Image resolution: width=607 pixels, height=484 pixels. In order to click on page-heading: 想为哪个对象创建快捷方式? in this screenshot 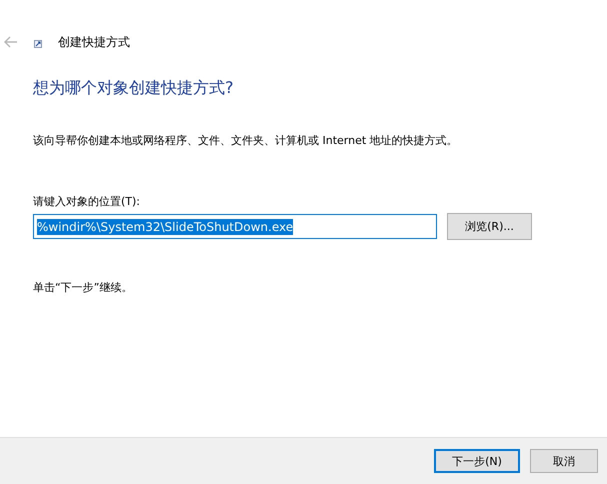, I will do `click(133, 88)`.